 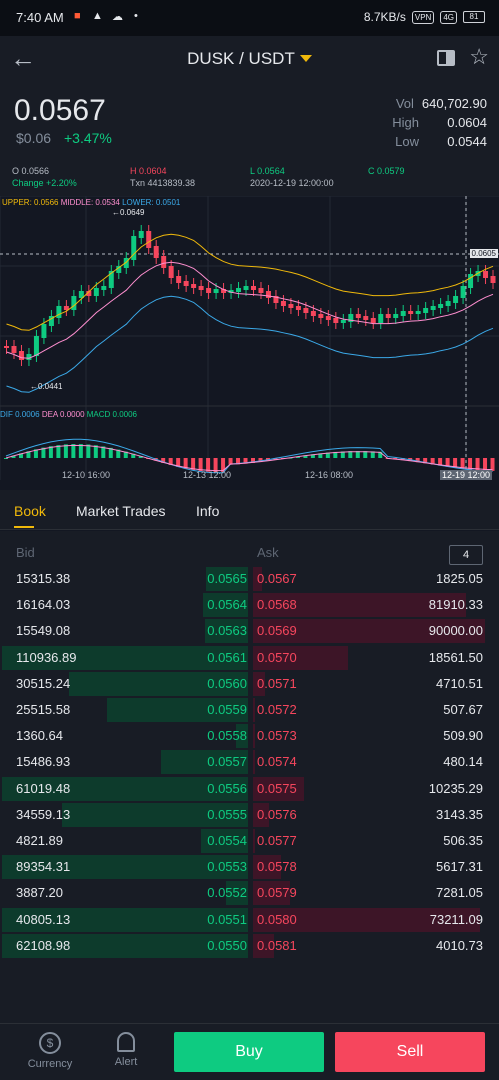 What do you see at coordinates (207, 511) in the screenshot?
I see `tab-info: Info` at bounding box center [207, 511].